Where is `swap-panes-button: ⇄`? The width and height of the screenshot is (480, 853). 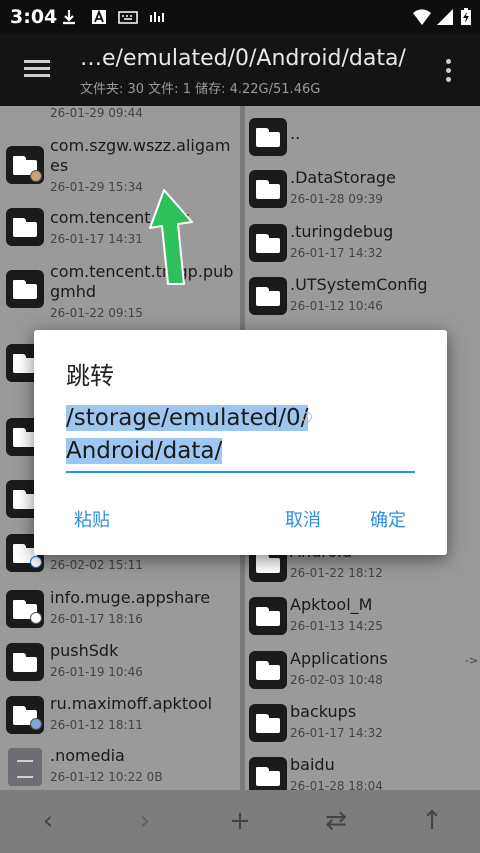
swap-panes-button: ⇄ is located at coordinates (336, 821).